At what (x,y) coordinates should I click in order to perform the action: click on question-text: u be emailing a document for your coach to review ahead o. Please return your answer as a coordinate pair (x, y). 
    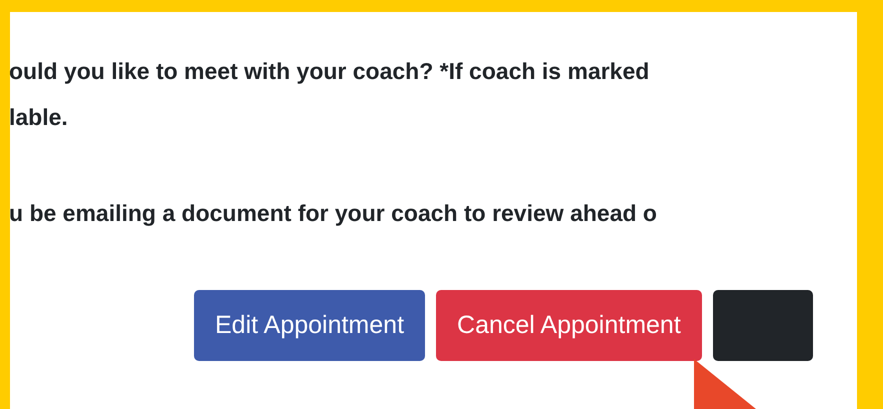
    Looking at the image, I should click on (334, 213).